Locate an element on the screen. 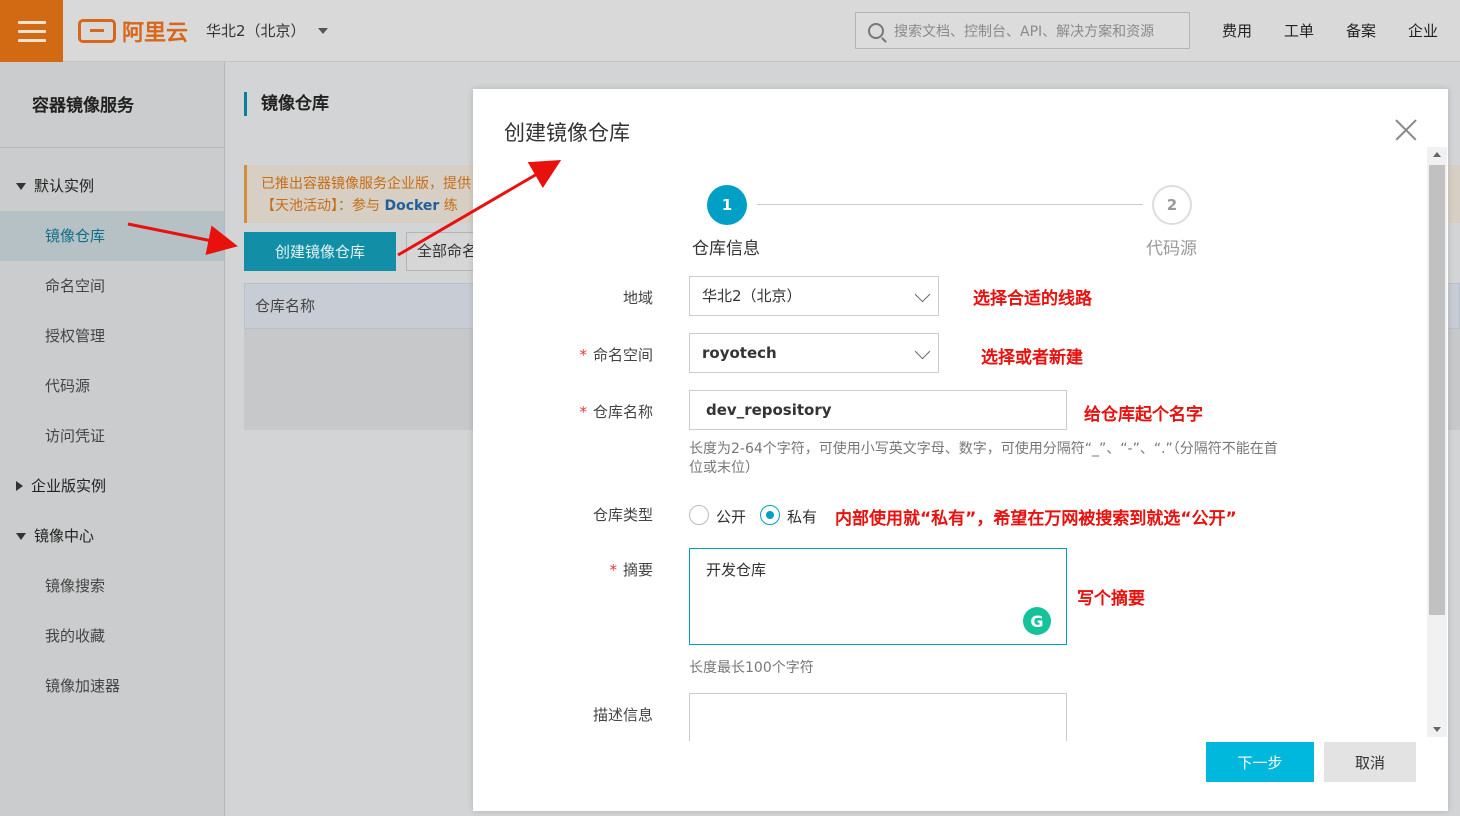 This screenshot has height=816, width=1460. step-2-label: 代码源 is located at coordinates (1171, 249).